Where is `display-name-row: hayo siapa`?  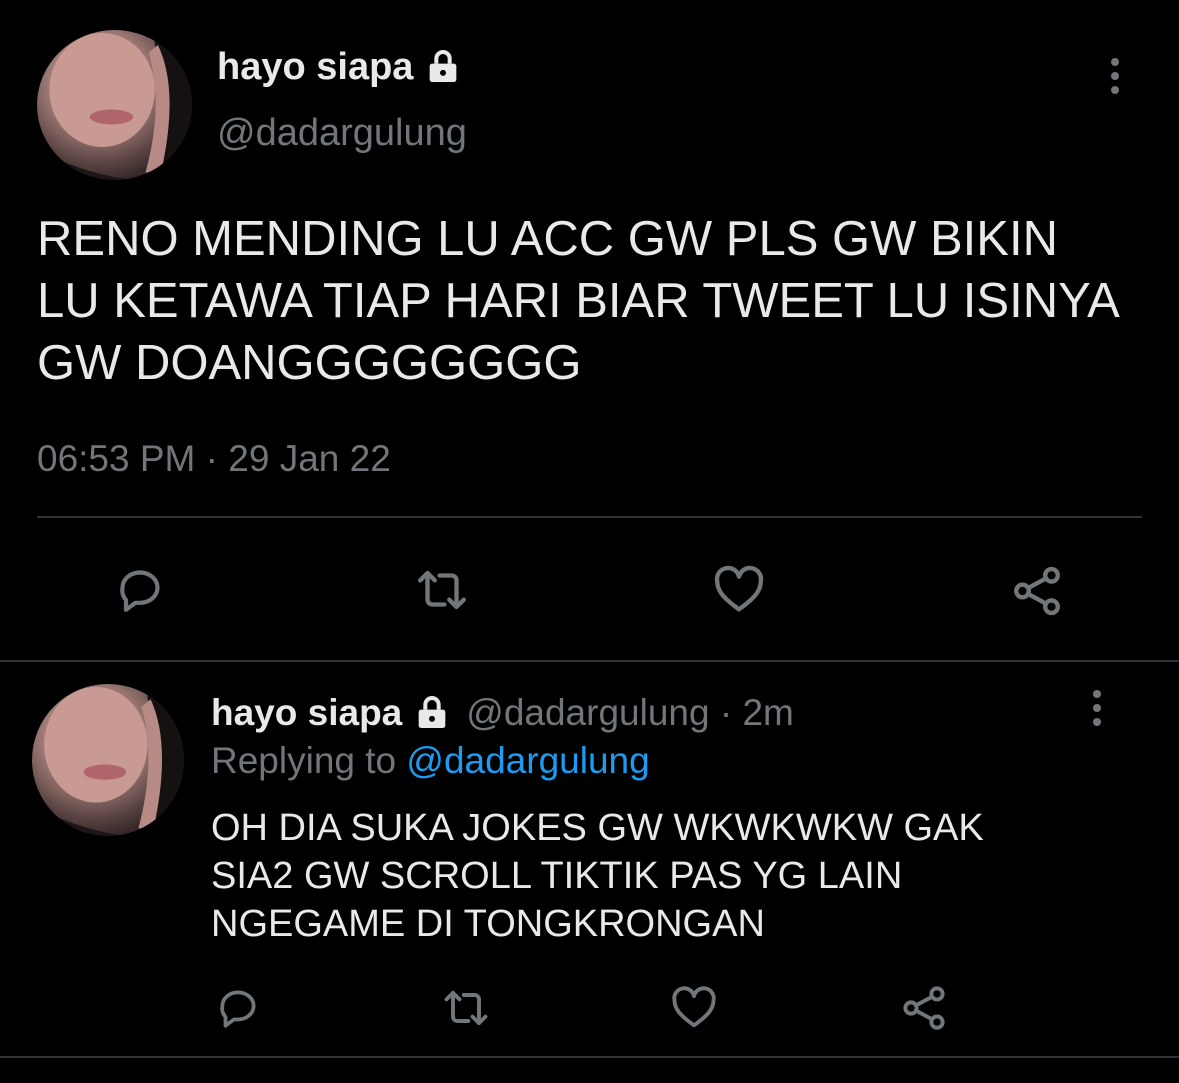 display-name-row: hayo siapa is located at coordinates (340, 67).